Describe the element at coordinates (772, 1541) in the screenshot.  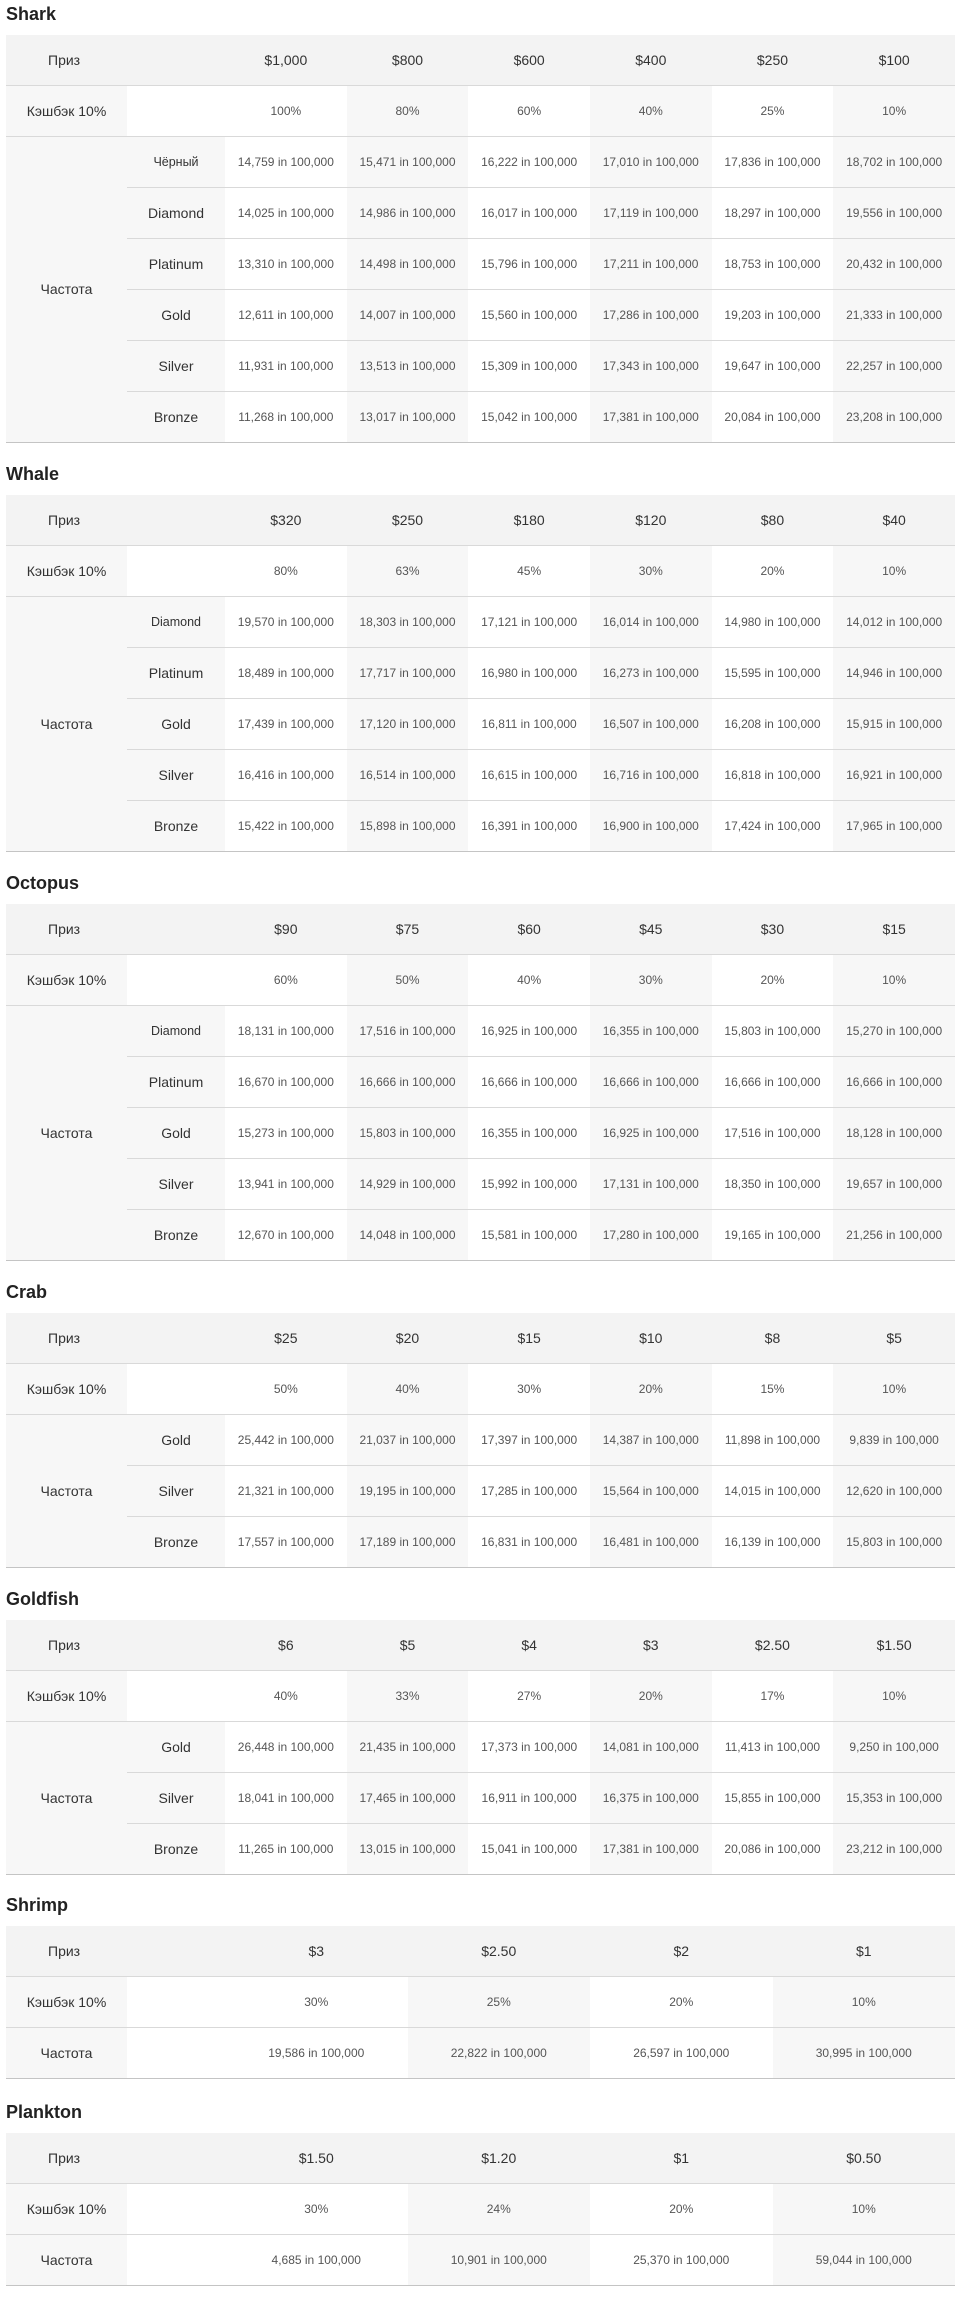
I see `frequency-value: 16,139 in 100,000` at that location.